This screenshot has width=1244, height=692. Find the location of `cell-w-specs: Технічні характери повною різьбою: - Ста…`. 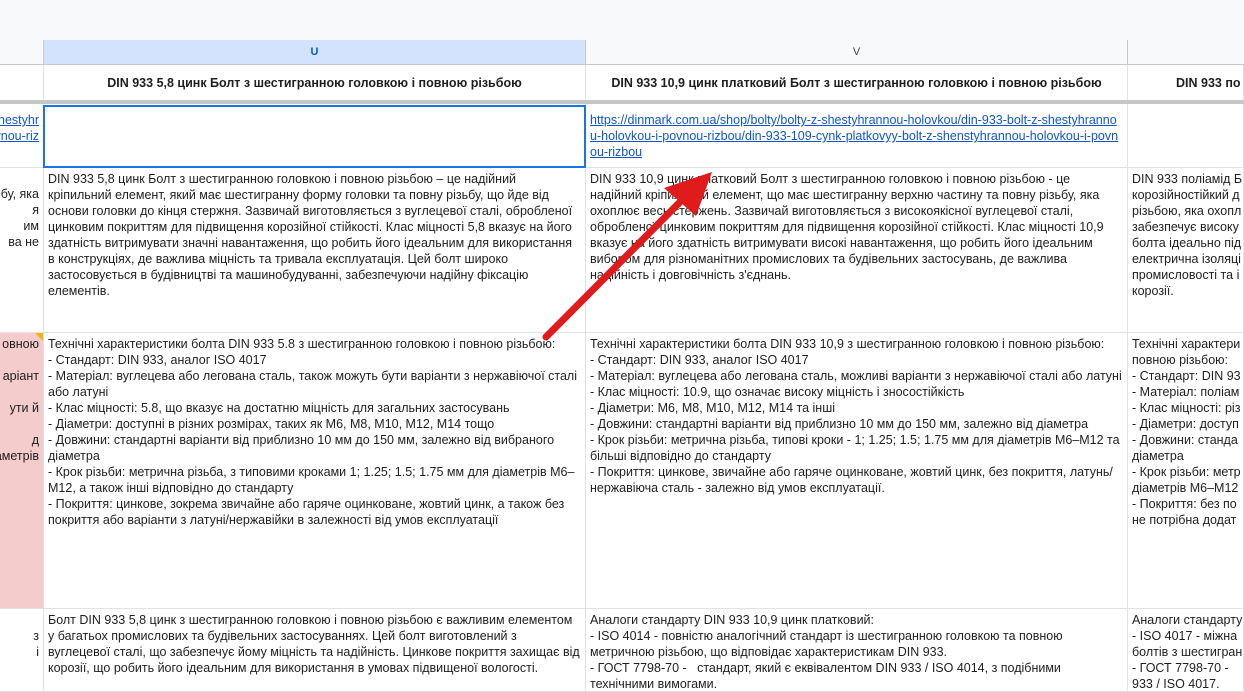

cell-w-specs: Технічні характери повною різьбою: - Ста… is located at coordinates (1186, 471).